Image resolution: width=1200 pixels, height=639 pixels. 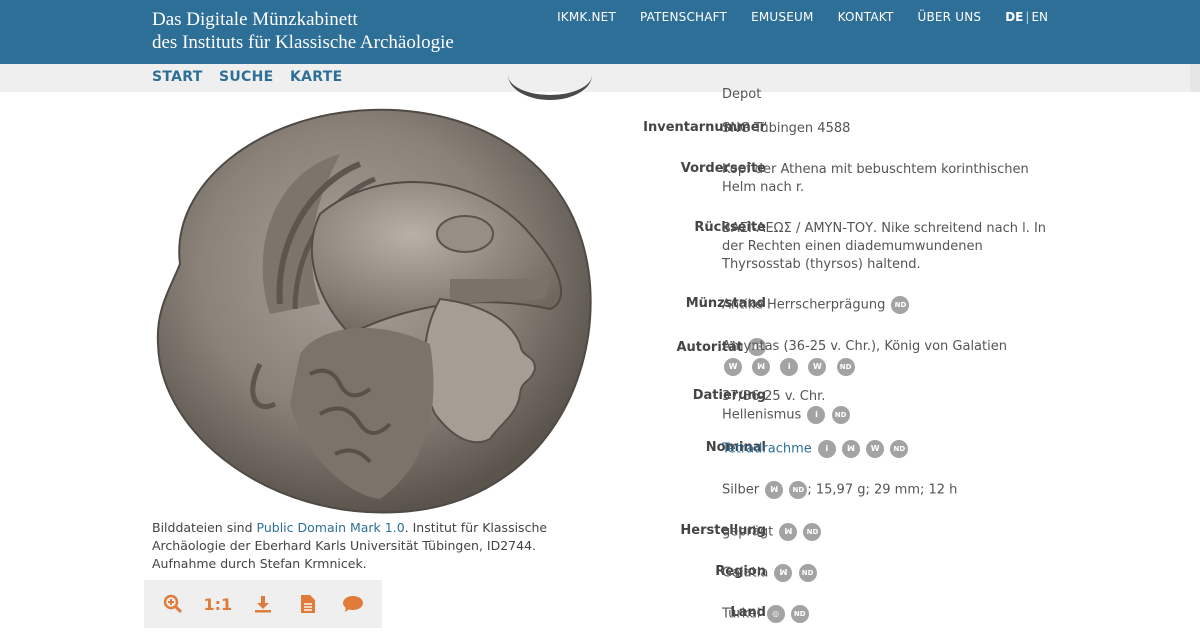 What do you see at coordinates (303, 42) in the screenshot?
I see `site-title-line2: des Instituts für Klassische Archäologie` at bounding box center [303, 42].